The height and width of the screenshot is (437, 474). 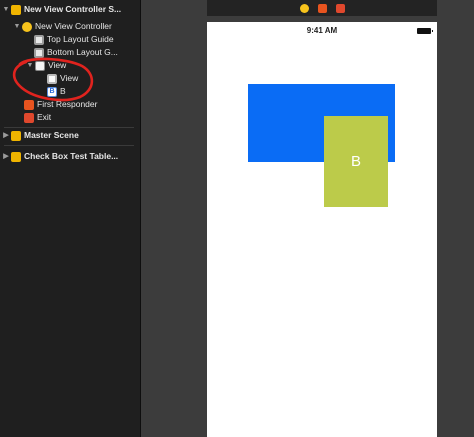 I want to click on outline-item-master-scene: ▶ Master Scene, so click(x=40, y=135).